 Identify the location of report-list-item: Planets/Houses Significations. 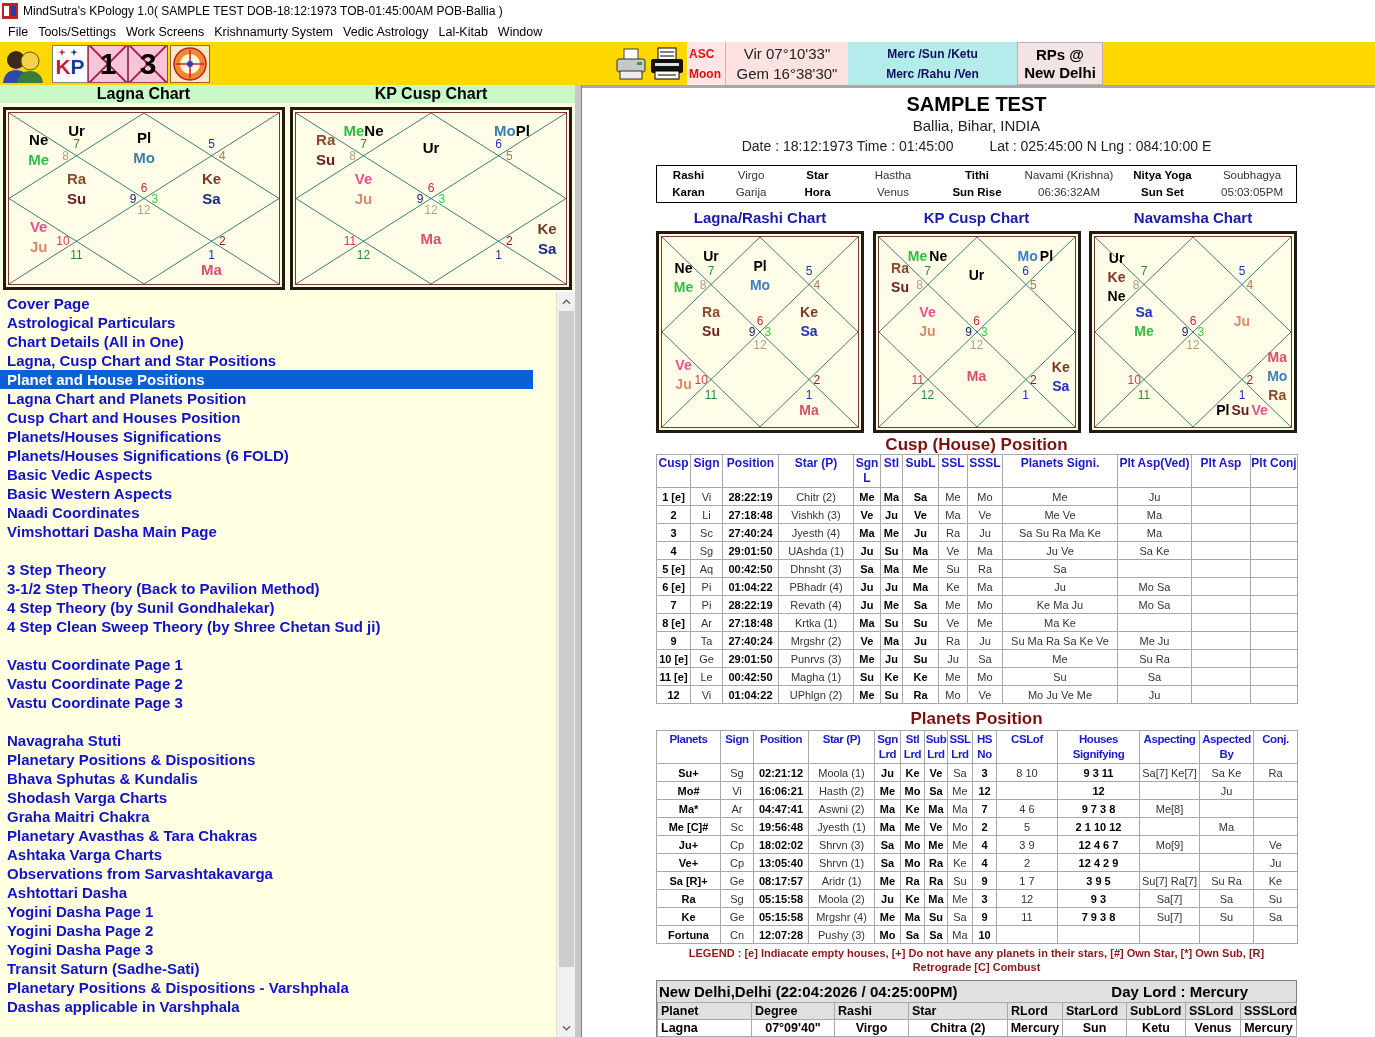
(266, 436).